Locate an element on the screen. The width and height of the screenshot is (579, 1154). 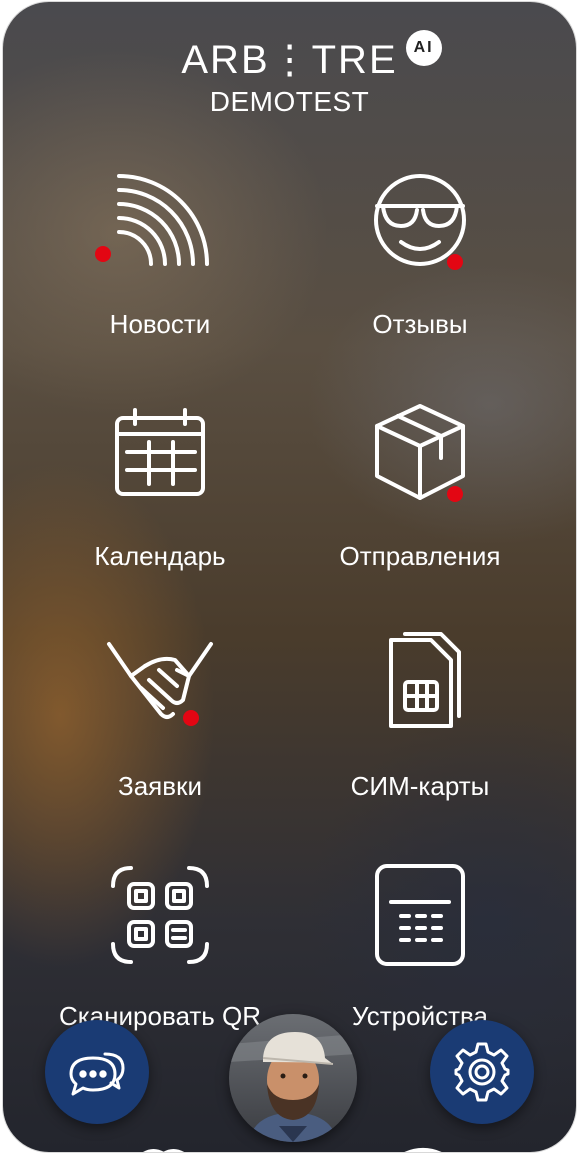
calendar-icon is located at coordinates (160, 455).